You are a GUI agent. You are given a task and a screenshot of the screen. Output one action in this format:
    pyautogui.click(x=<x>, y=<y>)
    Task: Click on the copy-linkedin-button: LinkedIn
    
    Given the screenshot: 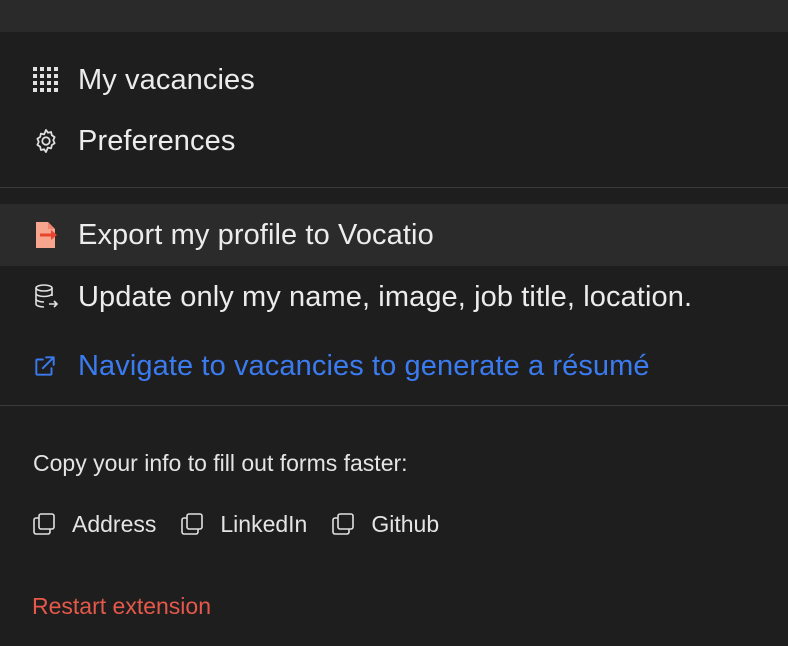 What is the action you would take?
    pyautogui.click(x=243, y=524)
    